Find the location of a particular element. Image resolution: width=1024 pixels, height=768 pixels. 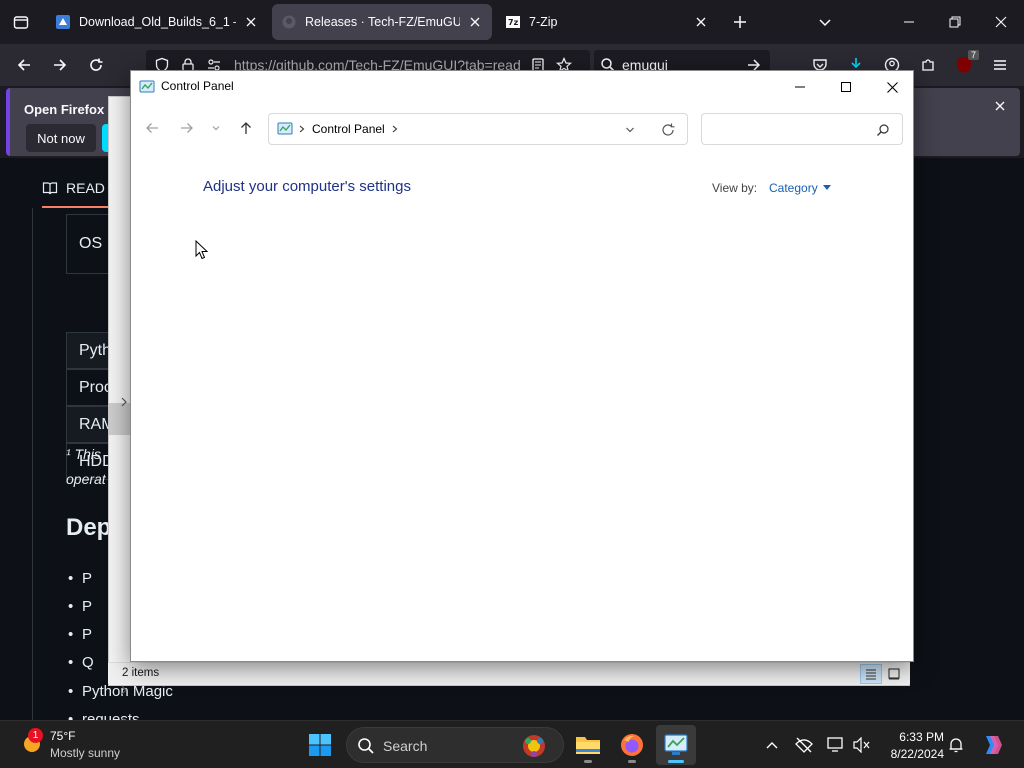

maximize-button is located at coordinates (846, 87).